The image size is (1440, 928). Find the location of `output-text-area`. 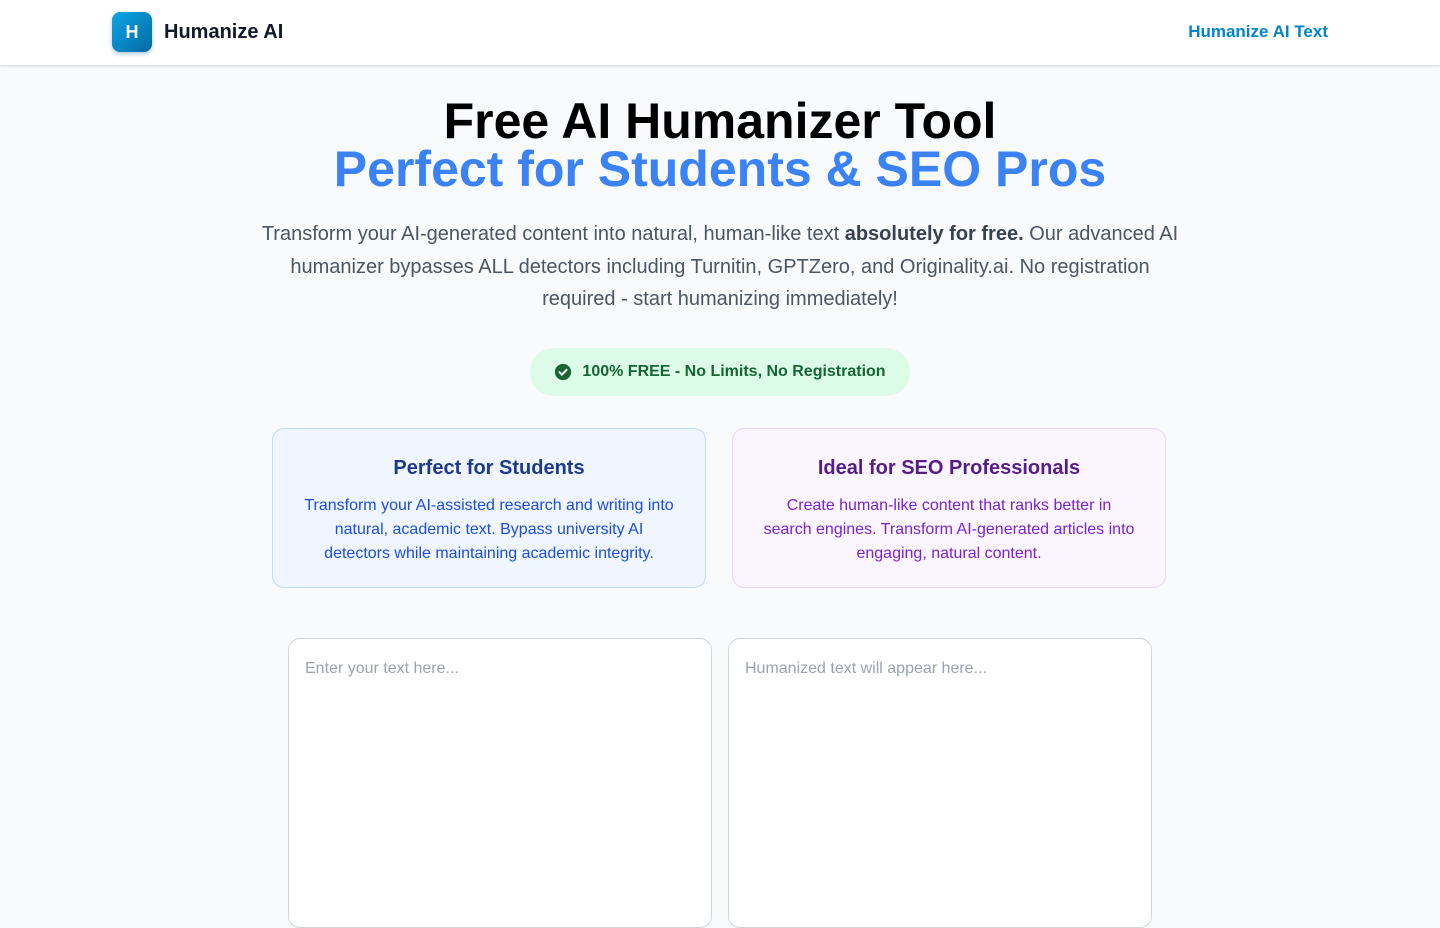

output-text-area is located at coordinates (940, 783).